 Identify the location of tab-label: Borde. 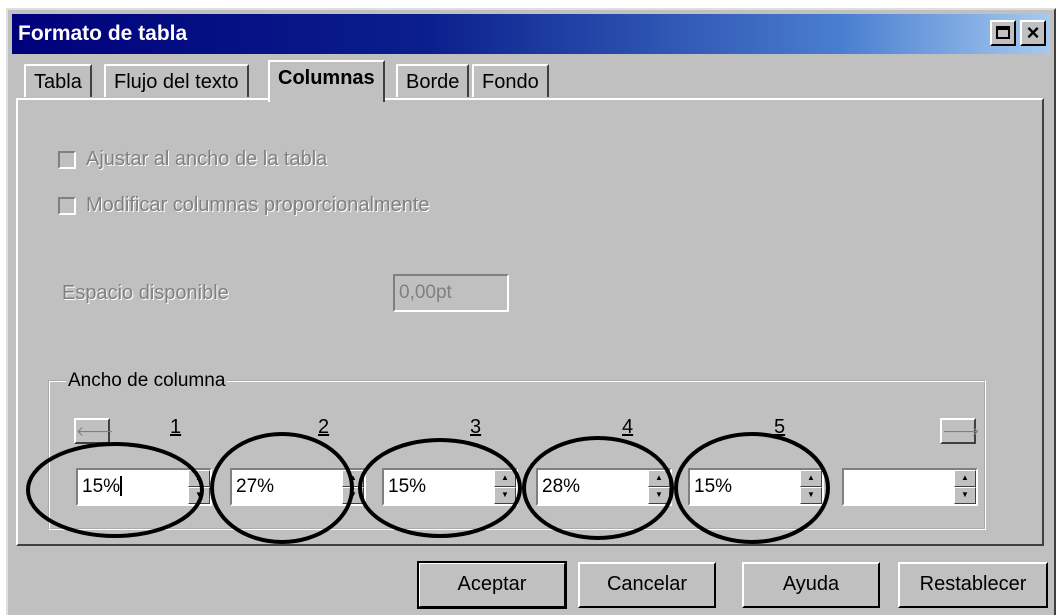
(433, 82).